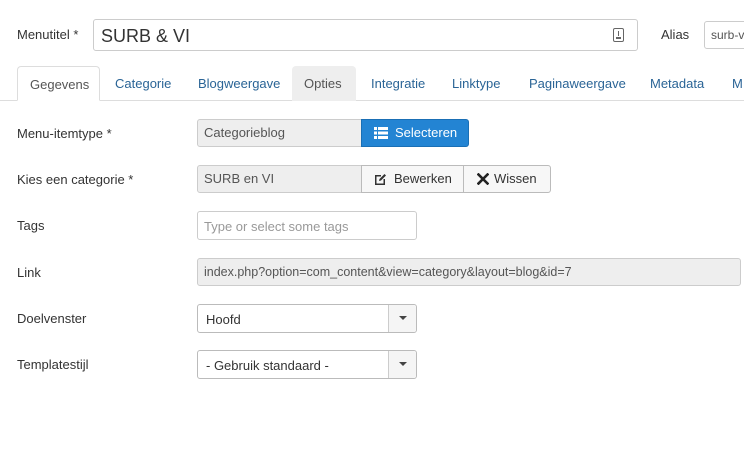  What do you see at coordinates (223, 319) in the screenshot?
I see `target-window-value: Hoofd` at bounding box center [223, 319].